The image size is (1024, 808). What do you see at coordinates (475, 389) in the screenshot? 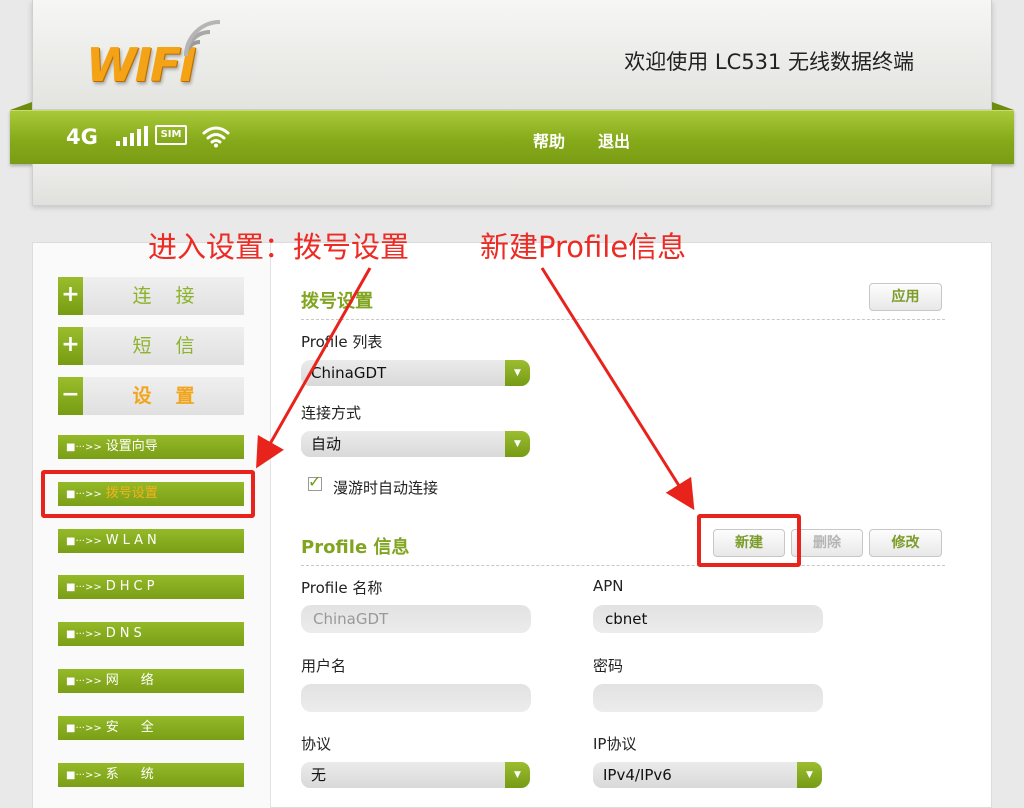
I see `annotation-arrows` at bounding box center [475, 389].